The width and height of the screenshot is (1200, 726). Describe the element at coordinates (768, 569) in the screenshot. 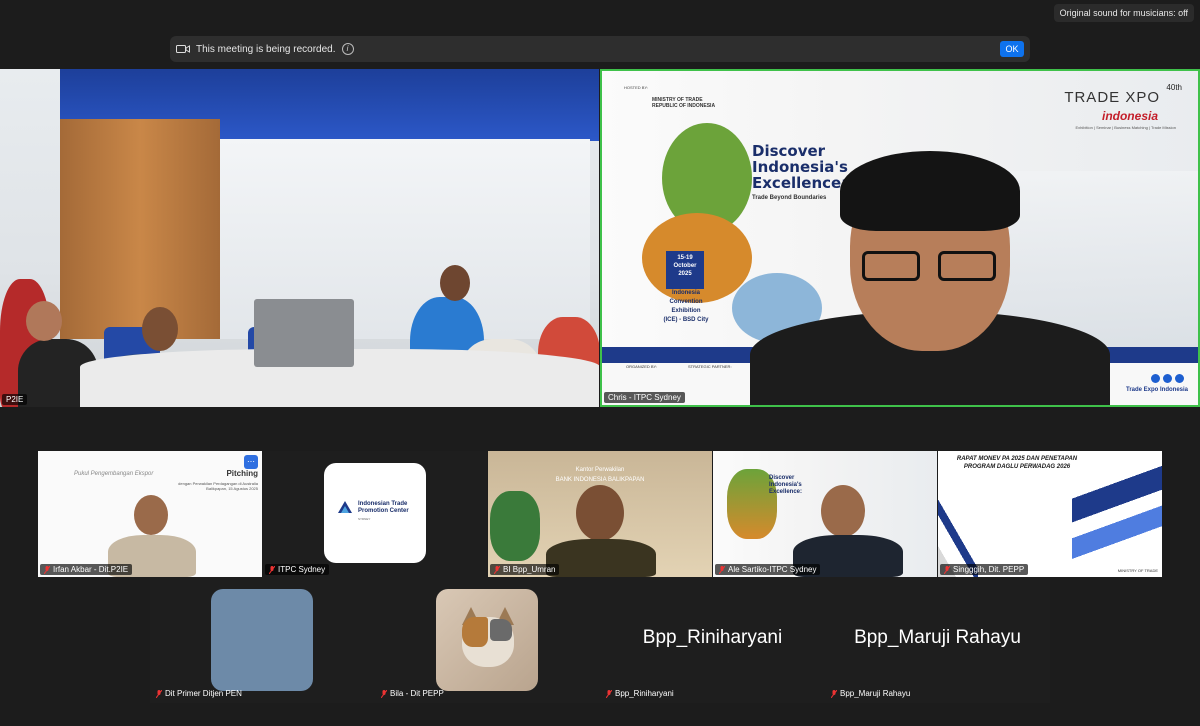

I see `participant-name-tag: Ale Sartiko-ITPC Sydney` at that location.